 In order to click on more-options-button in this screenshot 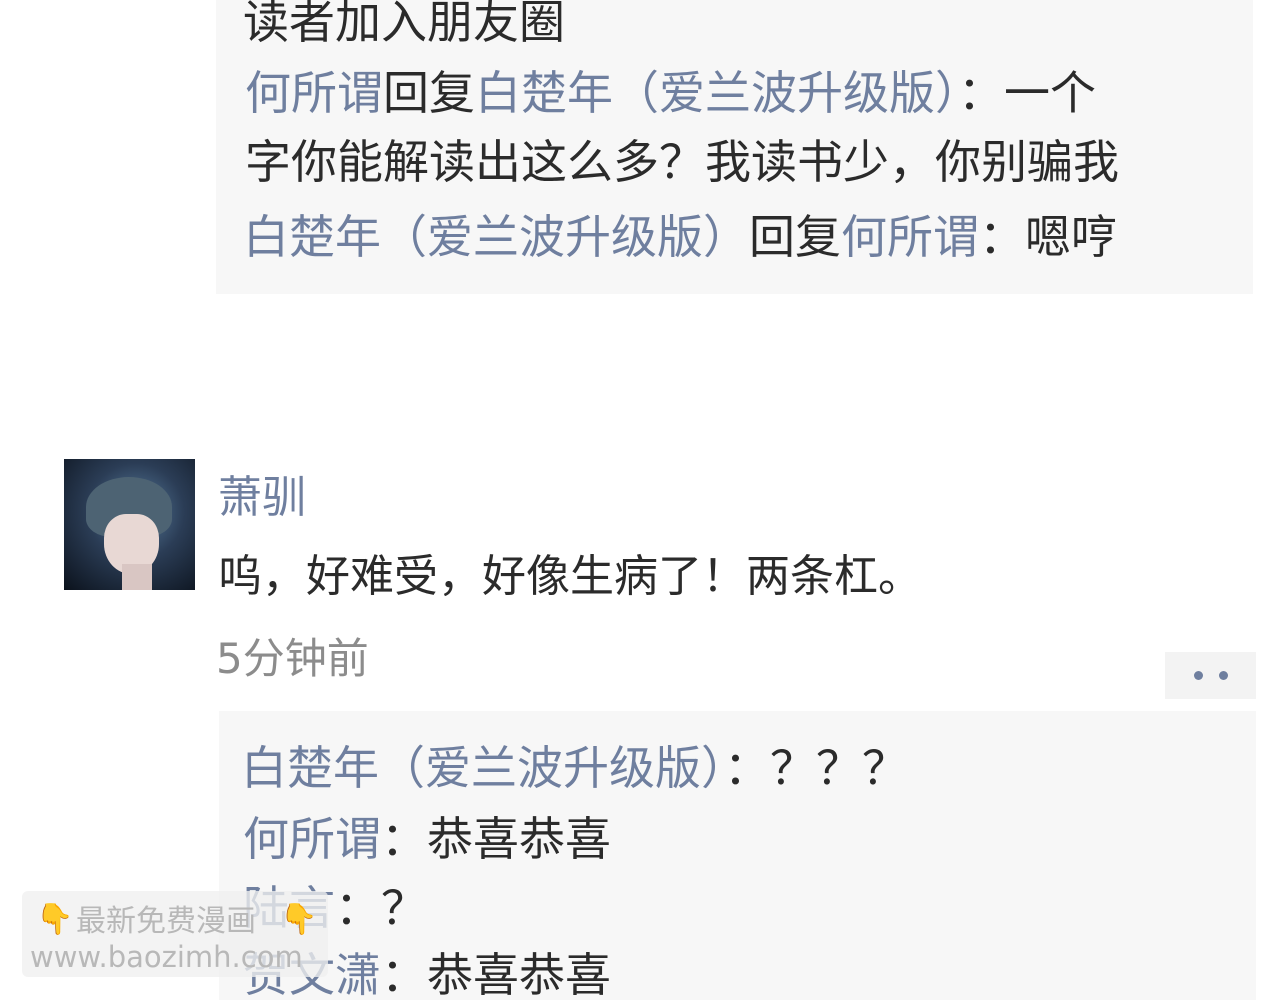, I will do `click(1210, 675)`.